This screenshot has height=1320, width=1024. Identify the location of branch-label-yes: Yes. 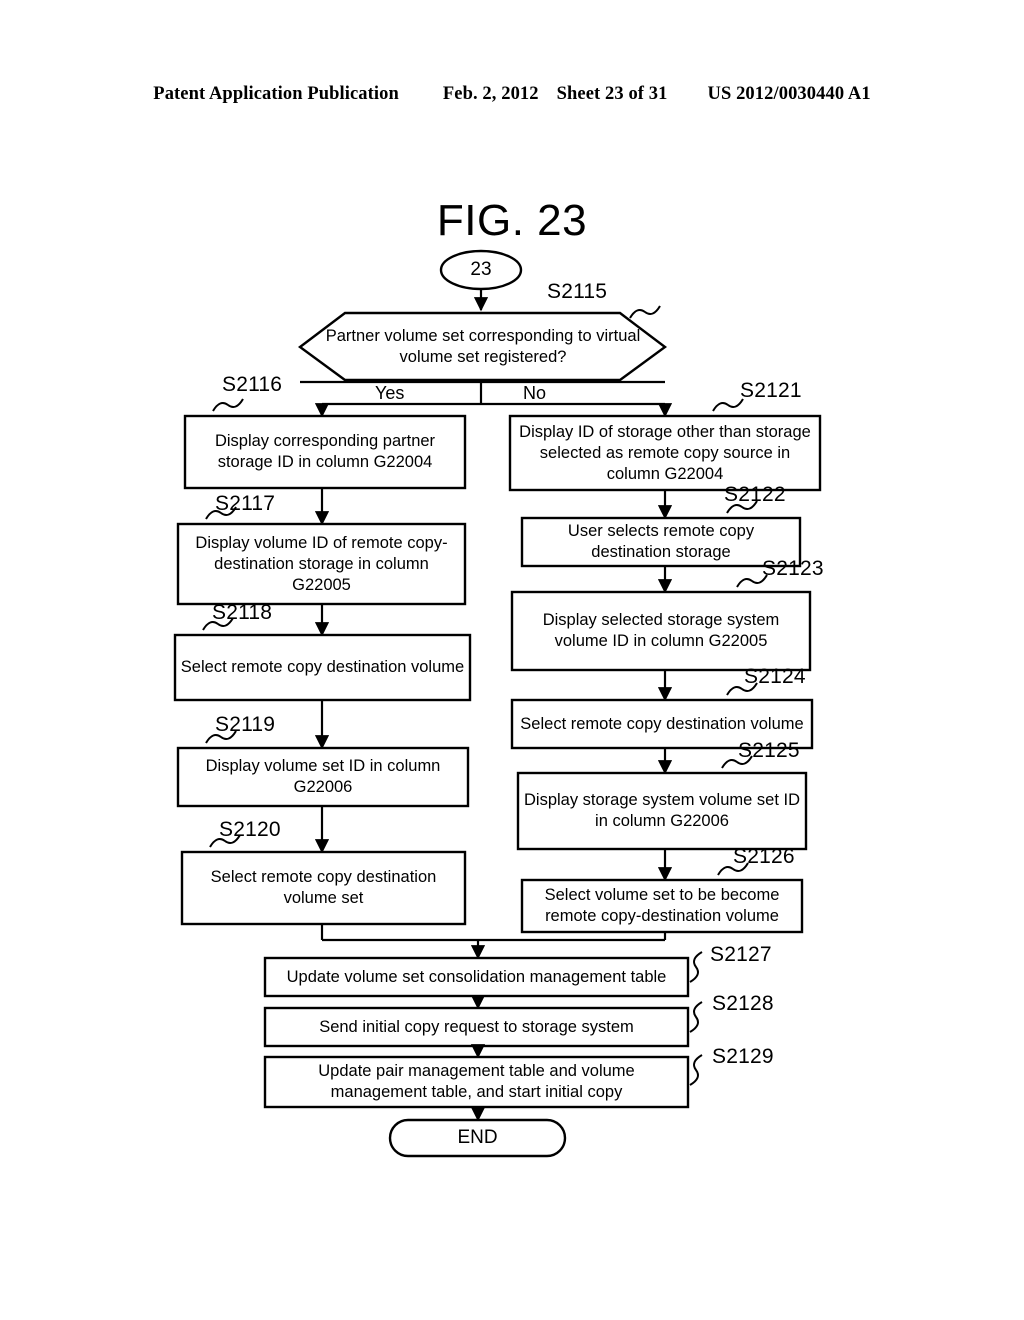
(390, 393).